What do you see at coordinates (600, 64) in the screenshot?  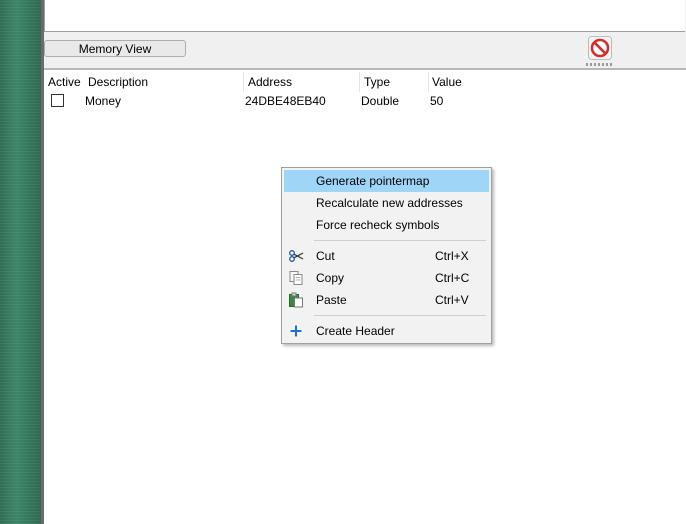 I see `splitter-grip` at bounding box center [600, 64].